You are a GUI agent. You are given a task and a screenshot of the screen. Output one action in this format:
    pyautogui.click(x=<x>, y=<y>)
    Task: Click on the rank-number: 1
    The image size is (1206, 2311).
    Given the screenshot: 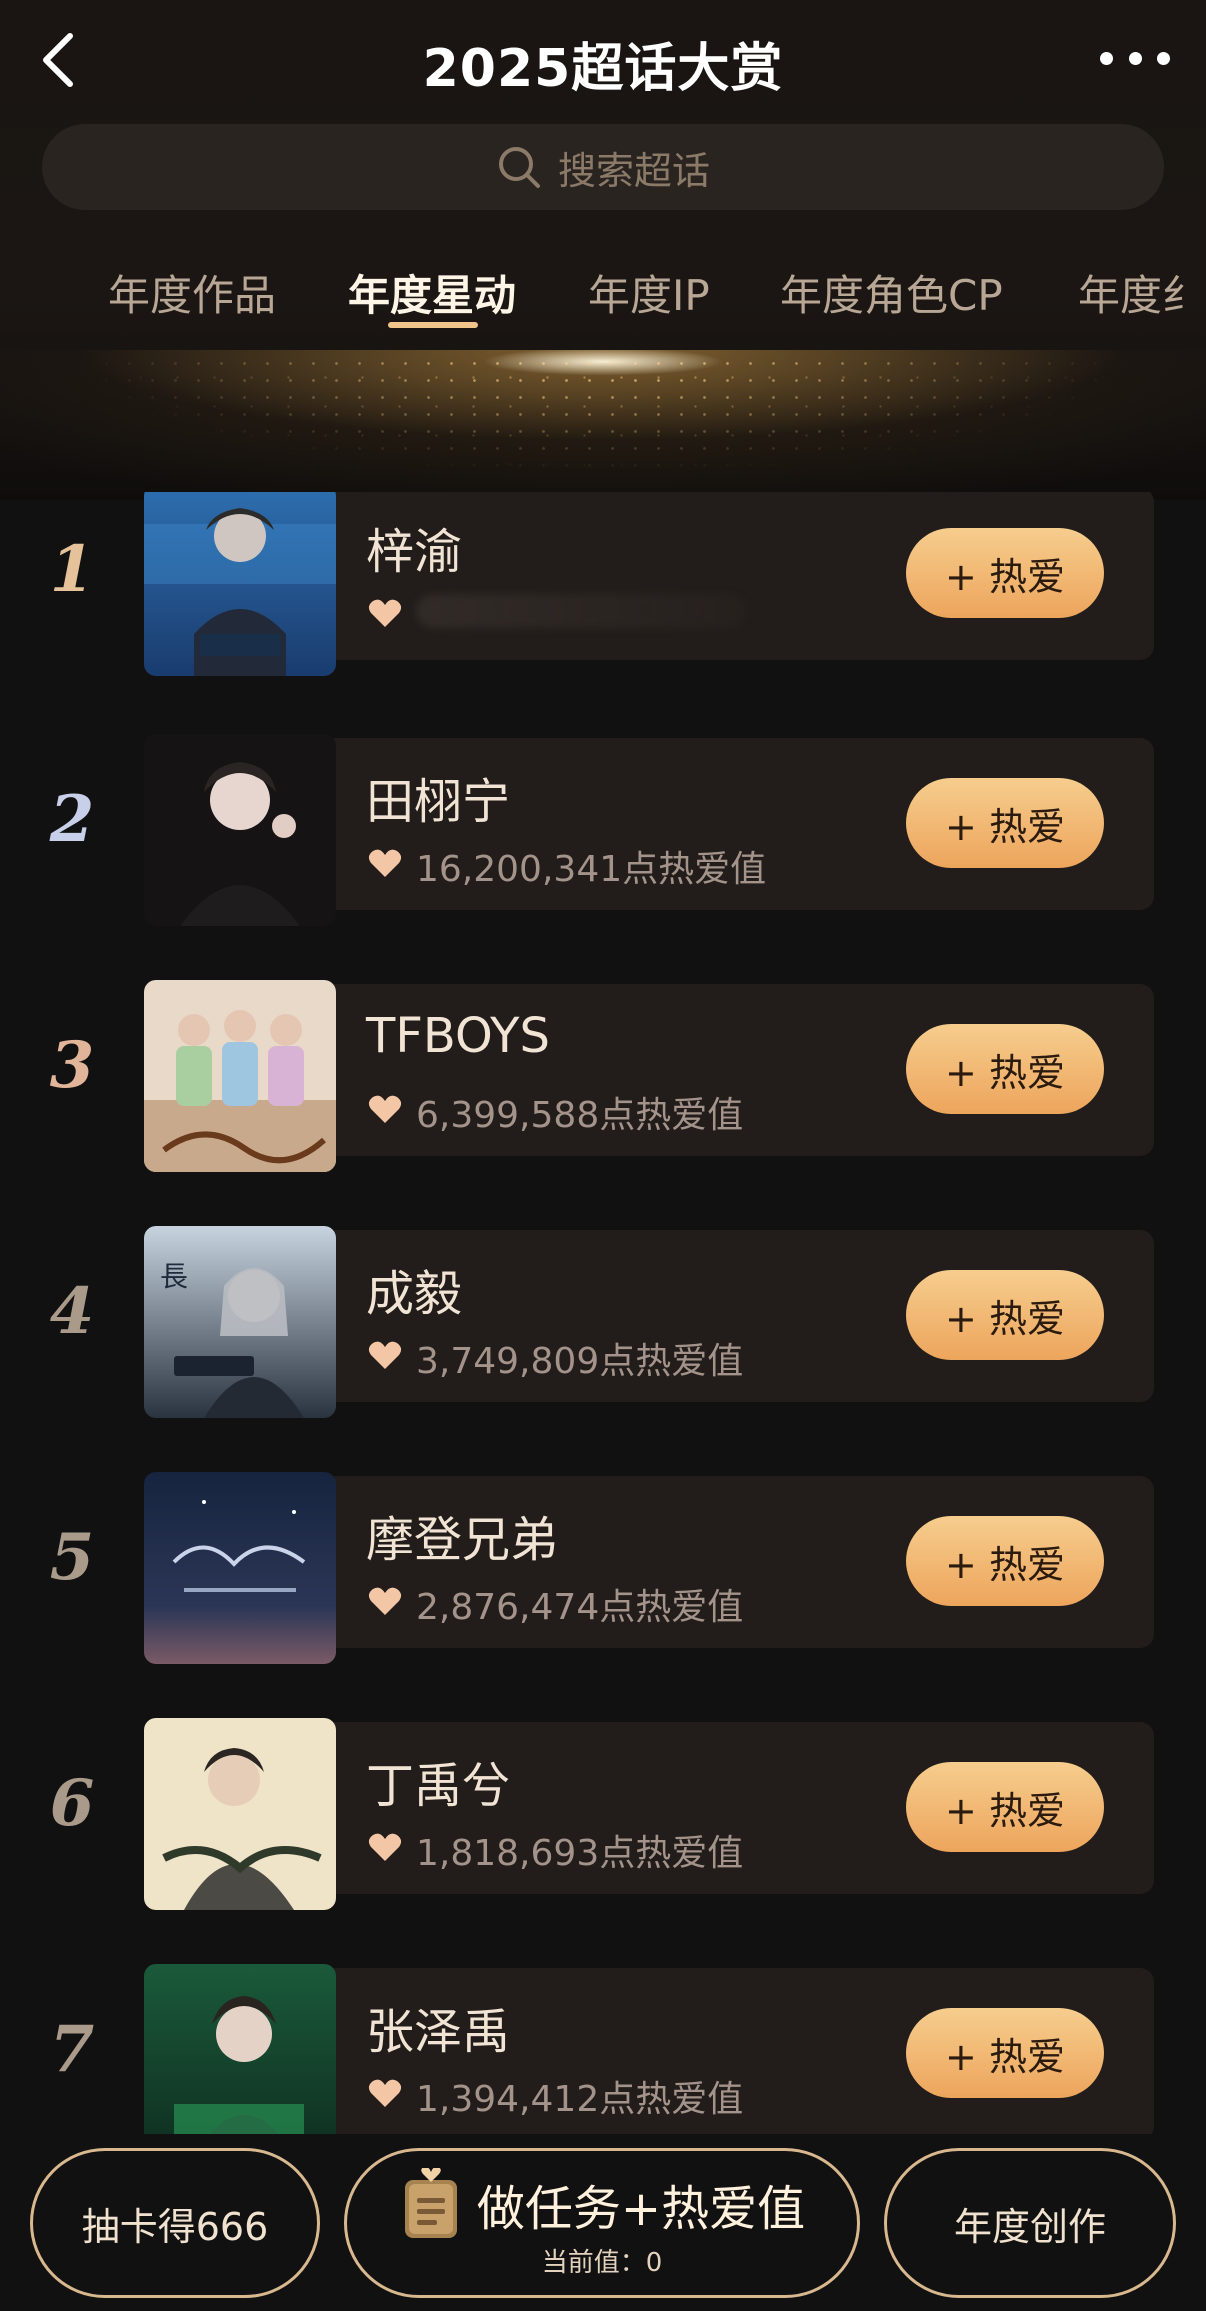 What is the action you would take?
    pyautogui.click(x=72, y=569)
    